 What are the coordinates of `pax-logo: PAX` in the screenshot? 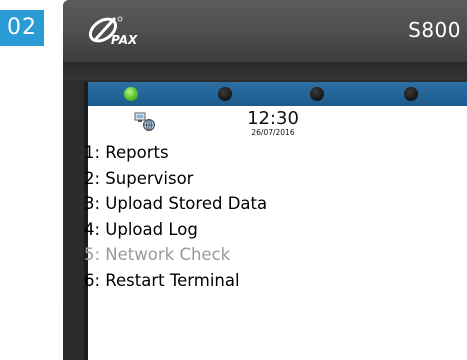 It's located at (113, 31).